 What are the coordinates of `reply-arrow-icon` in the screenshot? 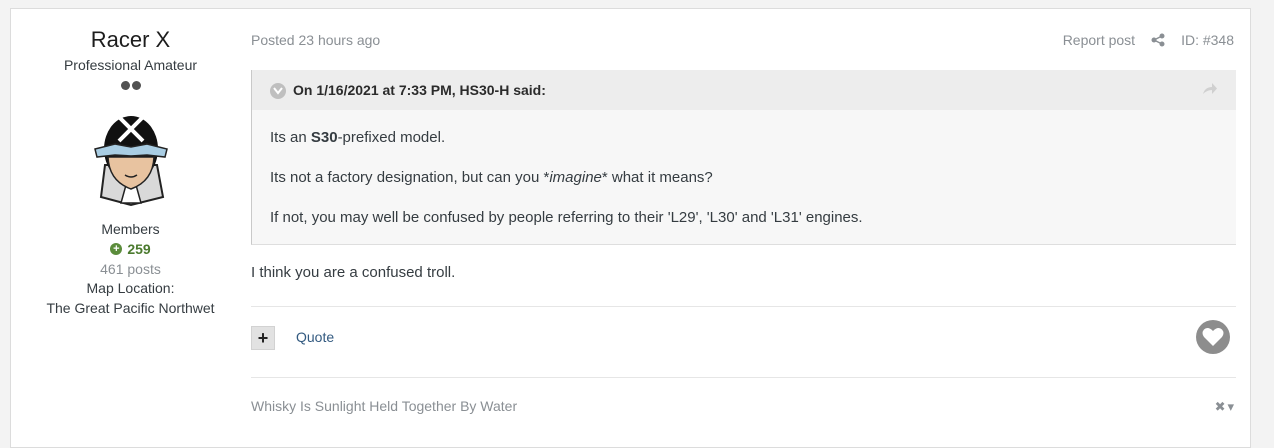 It's located at (1210, 89).